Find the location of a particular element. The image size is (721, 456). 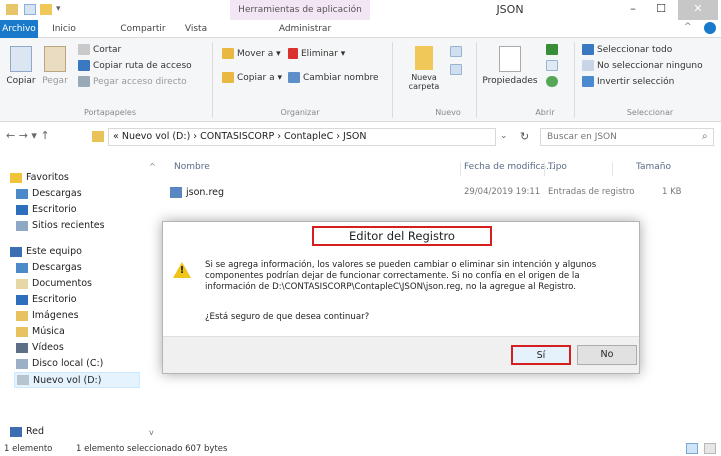

properties-button: Propiedades is located at coordinates (510, 66).